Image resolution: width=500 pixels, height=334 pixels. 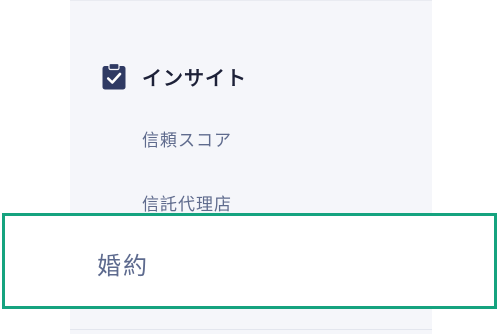 What do you see at coordinates (123, 266) in the screenshot?
I see `highlighted-item-label: 婚約` at bounding box center [123, 266].